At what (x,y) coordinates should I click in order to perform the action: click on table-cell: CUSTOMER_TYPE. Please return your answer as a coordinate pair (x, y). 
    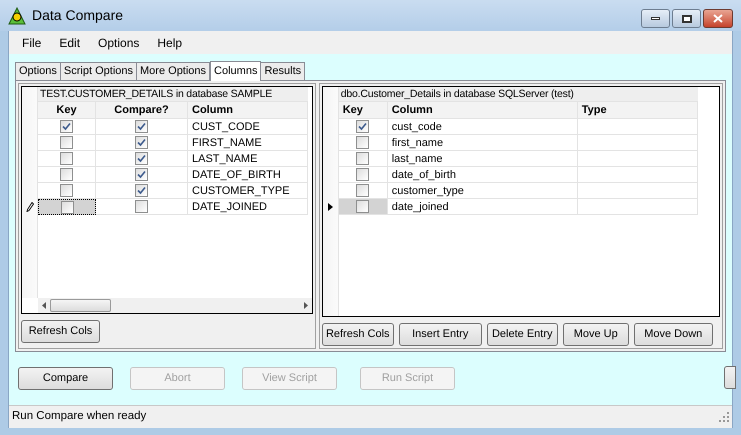
    Looking at the image, I should click on (248, 191).